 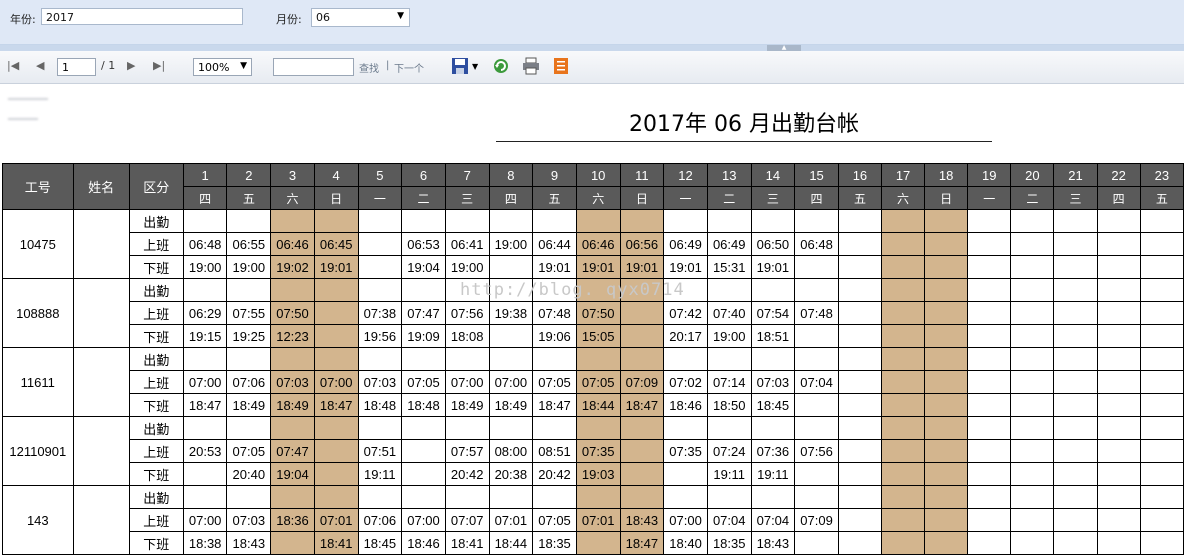 What do you see at coordinates (38, 186) in the screenshot?
I see `header-id: 工号` at bounding box center [38, 186].